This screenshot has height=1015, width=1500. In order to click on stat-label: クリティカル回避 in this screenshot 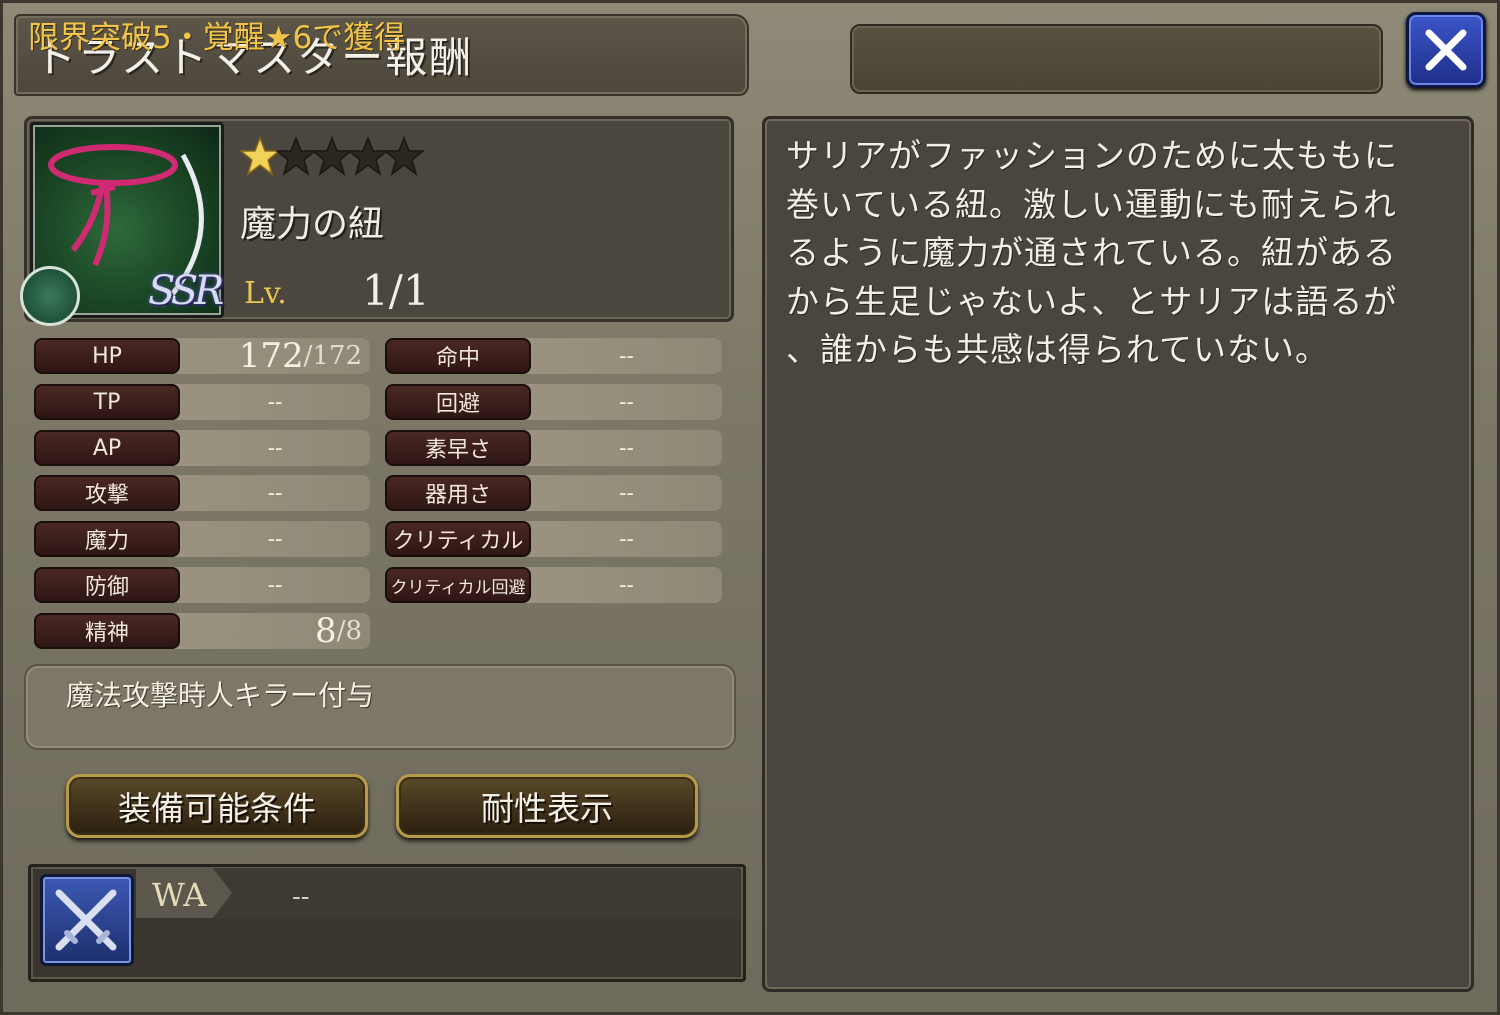, I will do `click(458, 585)`.